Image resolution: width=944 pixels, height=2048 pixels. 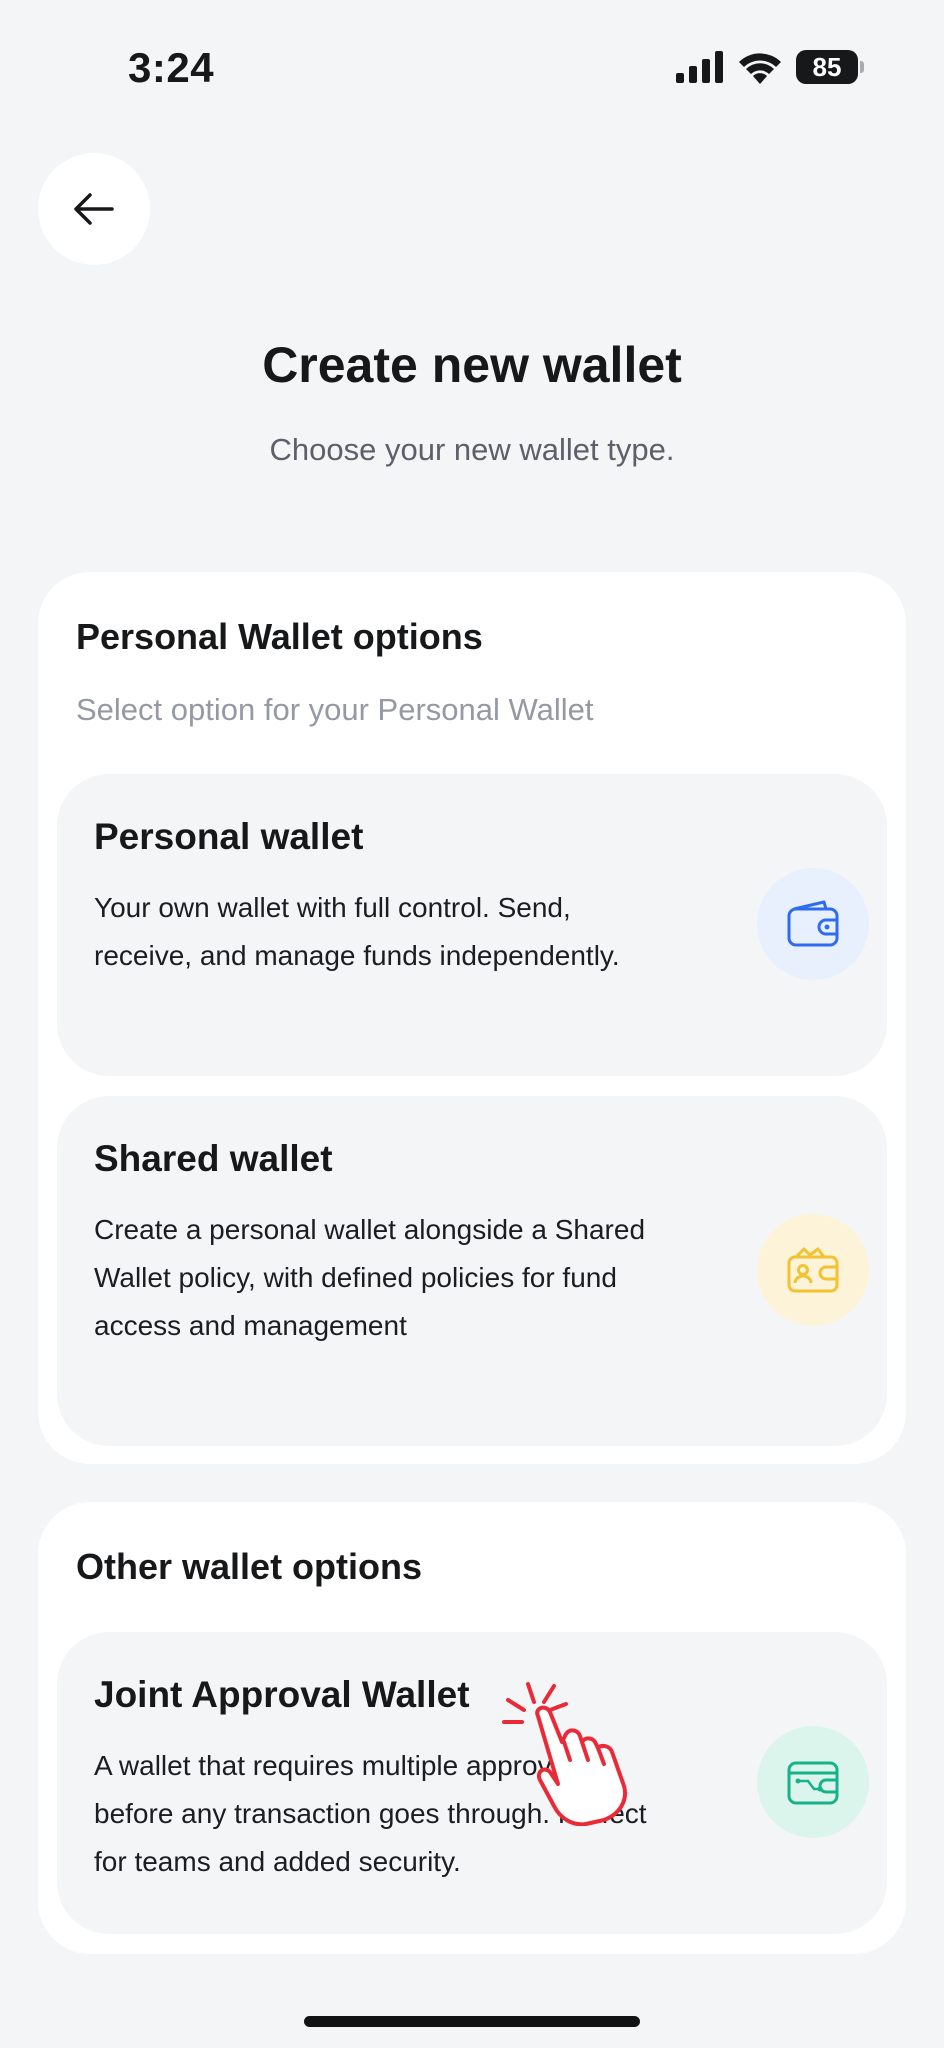 I want to click on status-bar: 3:24 85, so click(x=472, y=70).